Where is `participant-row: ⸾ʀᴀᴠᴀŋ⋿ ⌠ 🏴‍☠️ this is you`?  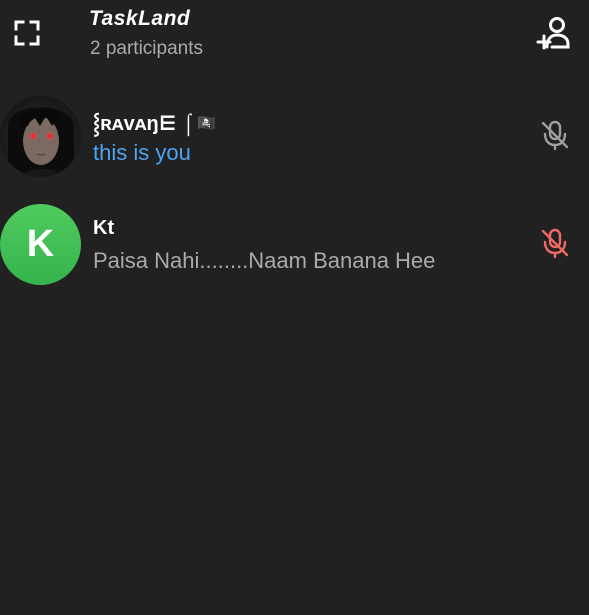 participant-row: ⸾ʀᴀᴠᴀŋ⋿ ⌠ 🏴‍☠️ this is you is located at coordinates (294, 139).